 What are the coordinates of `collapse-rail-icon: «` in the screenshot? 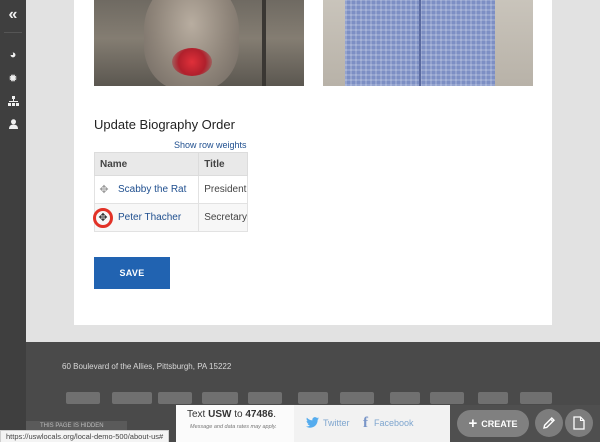 It's located at (13, 15).